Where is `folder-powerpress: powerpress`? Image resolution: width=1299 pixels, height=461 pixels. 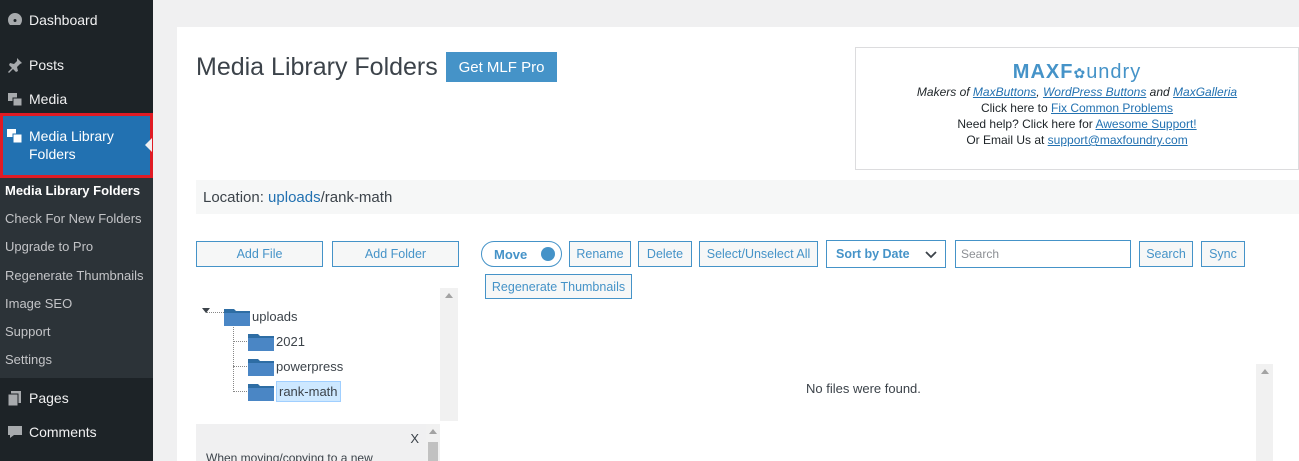 folder-powerpress: powerpress is located at coordinates (295, 366).